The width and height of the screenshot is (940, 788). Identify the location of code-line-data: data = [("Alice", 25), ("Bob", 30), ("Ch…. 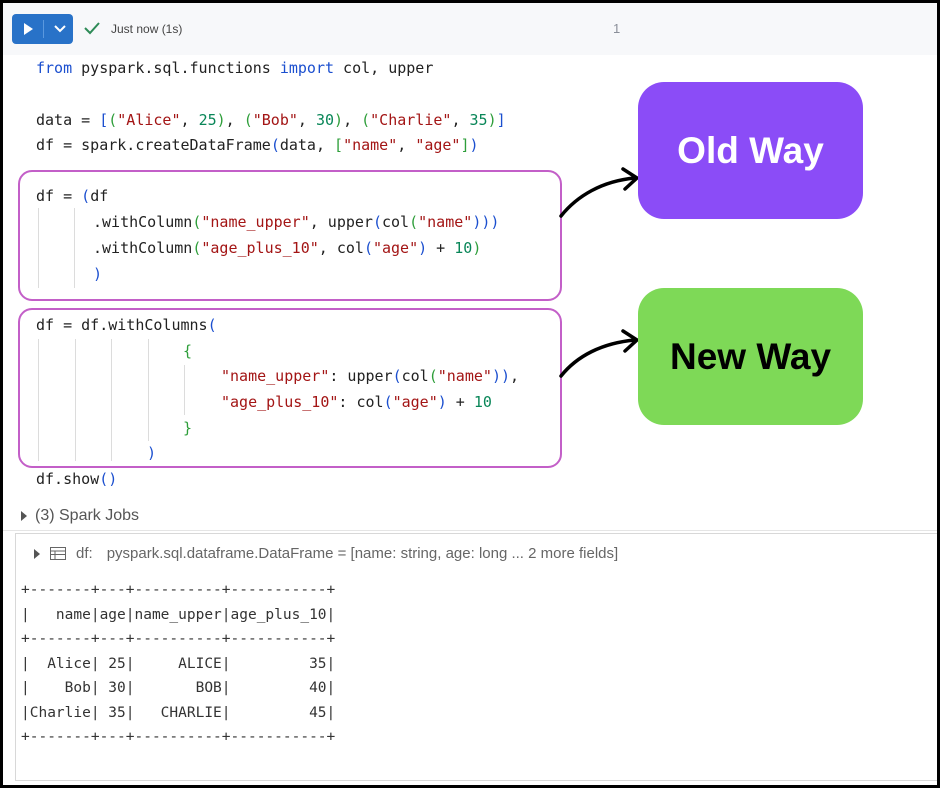
(271, 120).